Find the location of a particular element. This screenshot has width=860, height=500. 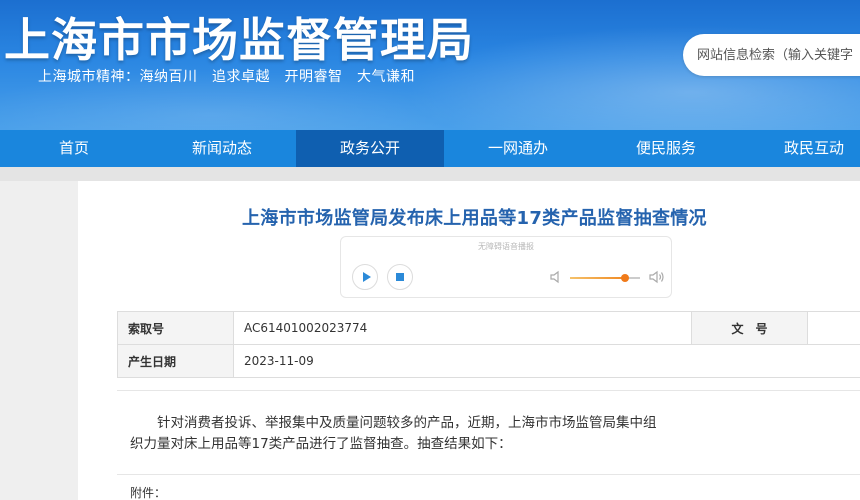

volume-slider is located at coordinates (605, 278).